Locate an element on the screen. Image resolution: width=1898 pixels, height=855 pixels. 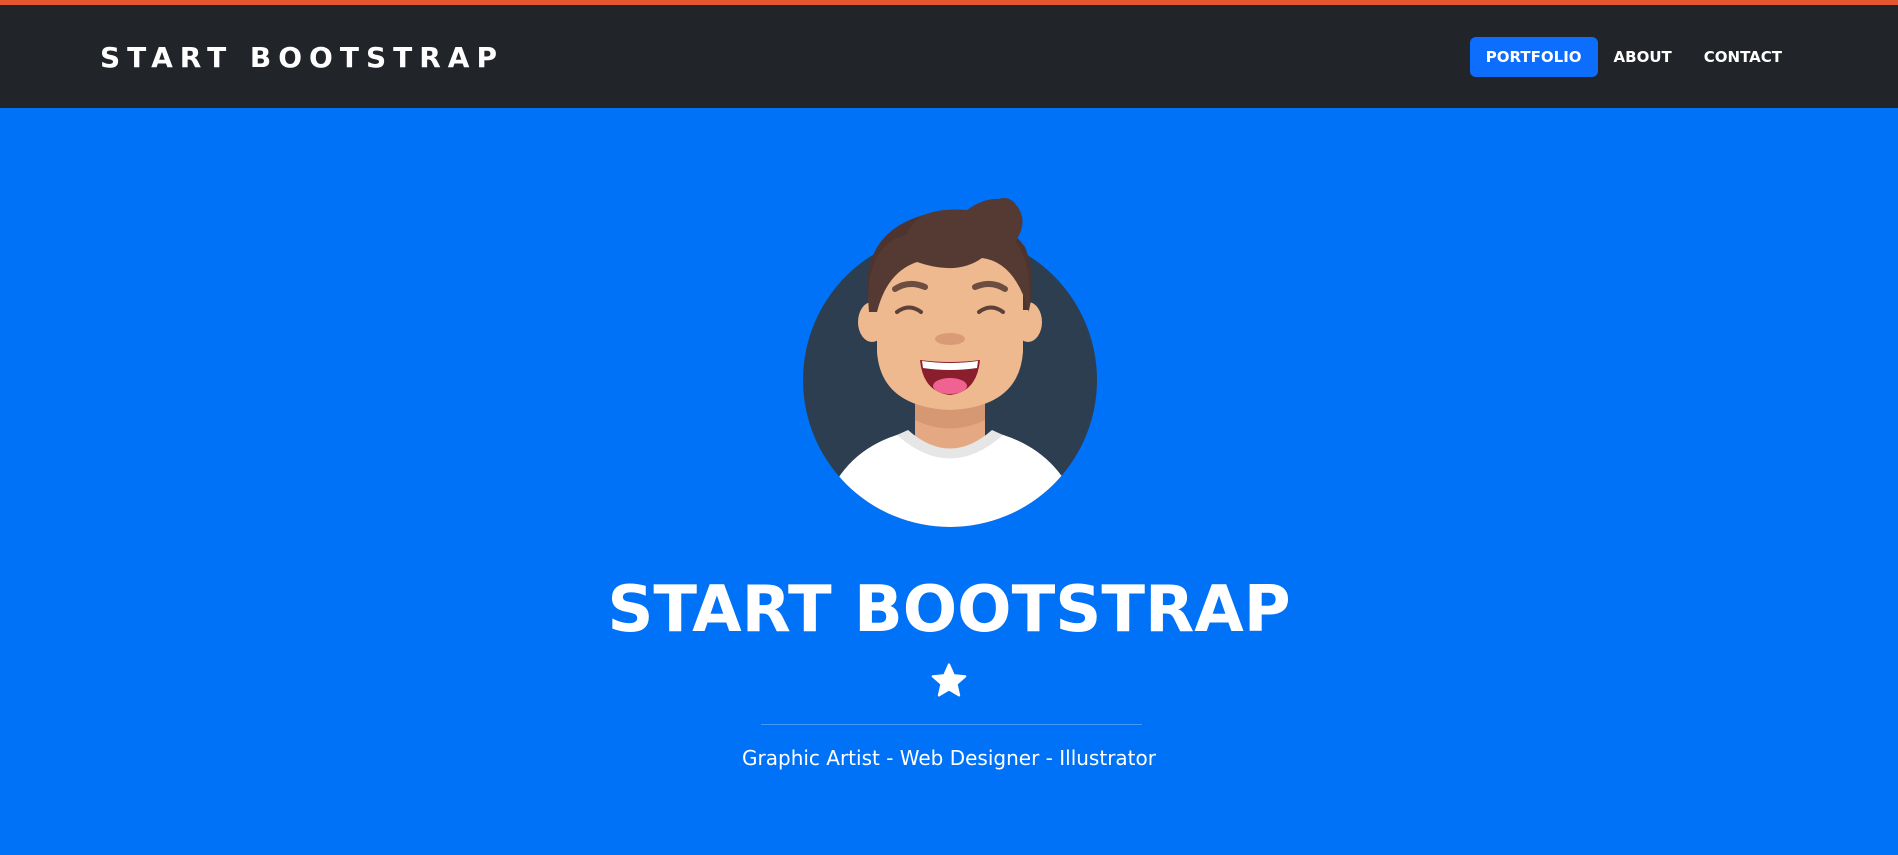
nav-item-contact: CONTACT is located at coordinates (1743, 57).